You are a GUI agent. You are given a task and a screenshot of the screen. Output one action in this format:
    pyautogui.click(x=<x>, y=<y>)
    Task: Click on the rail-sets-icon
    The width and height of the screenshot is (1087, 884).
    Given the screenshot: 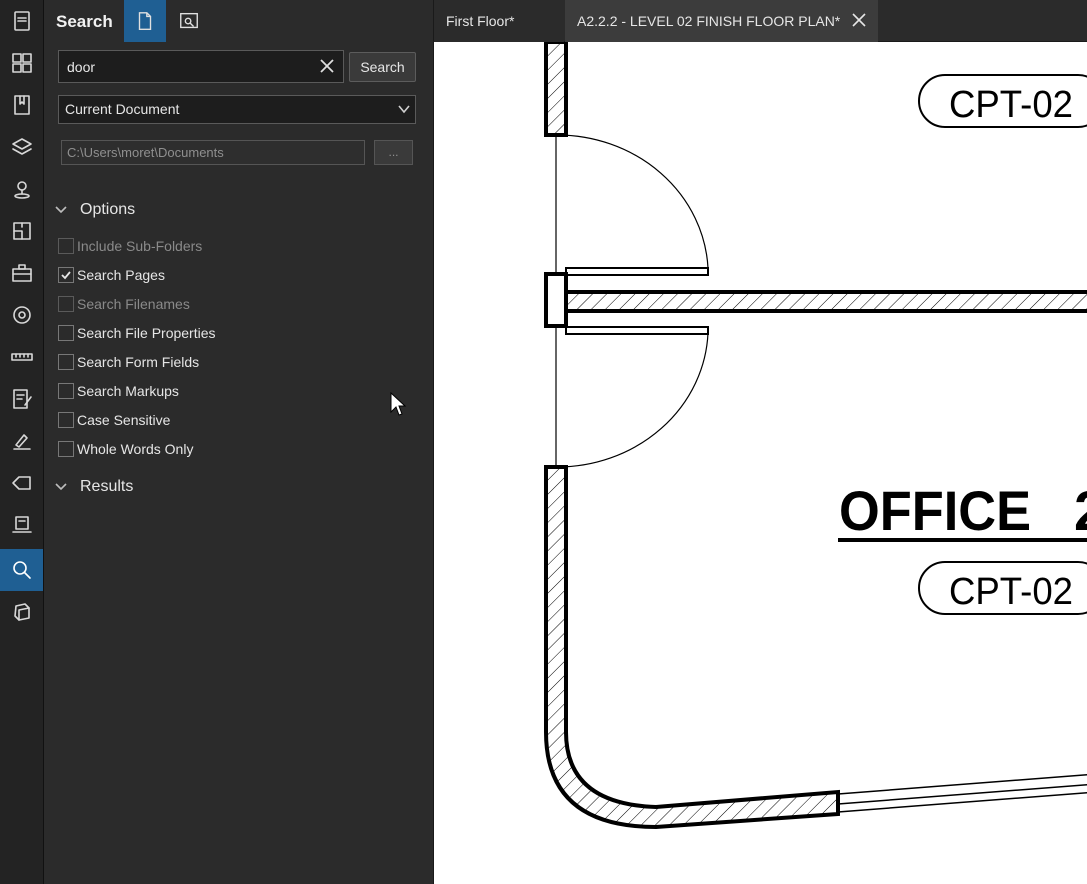 What is the action you would take?
    pyautogui.click(x=21, y=525)
    